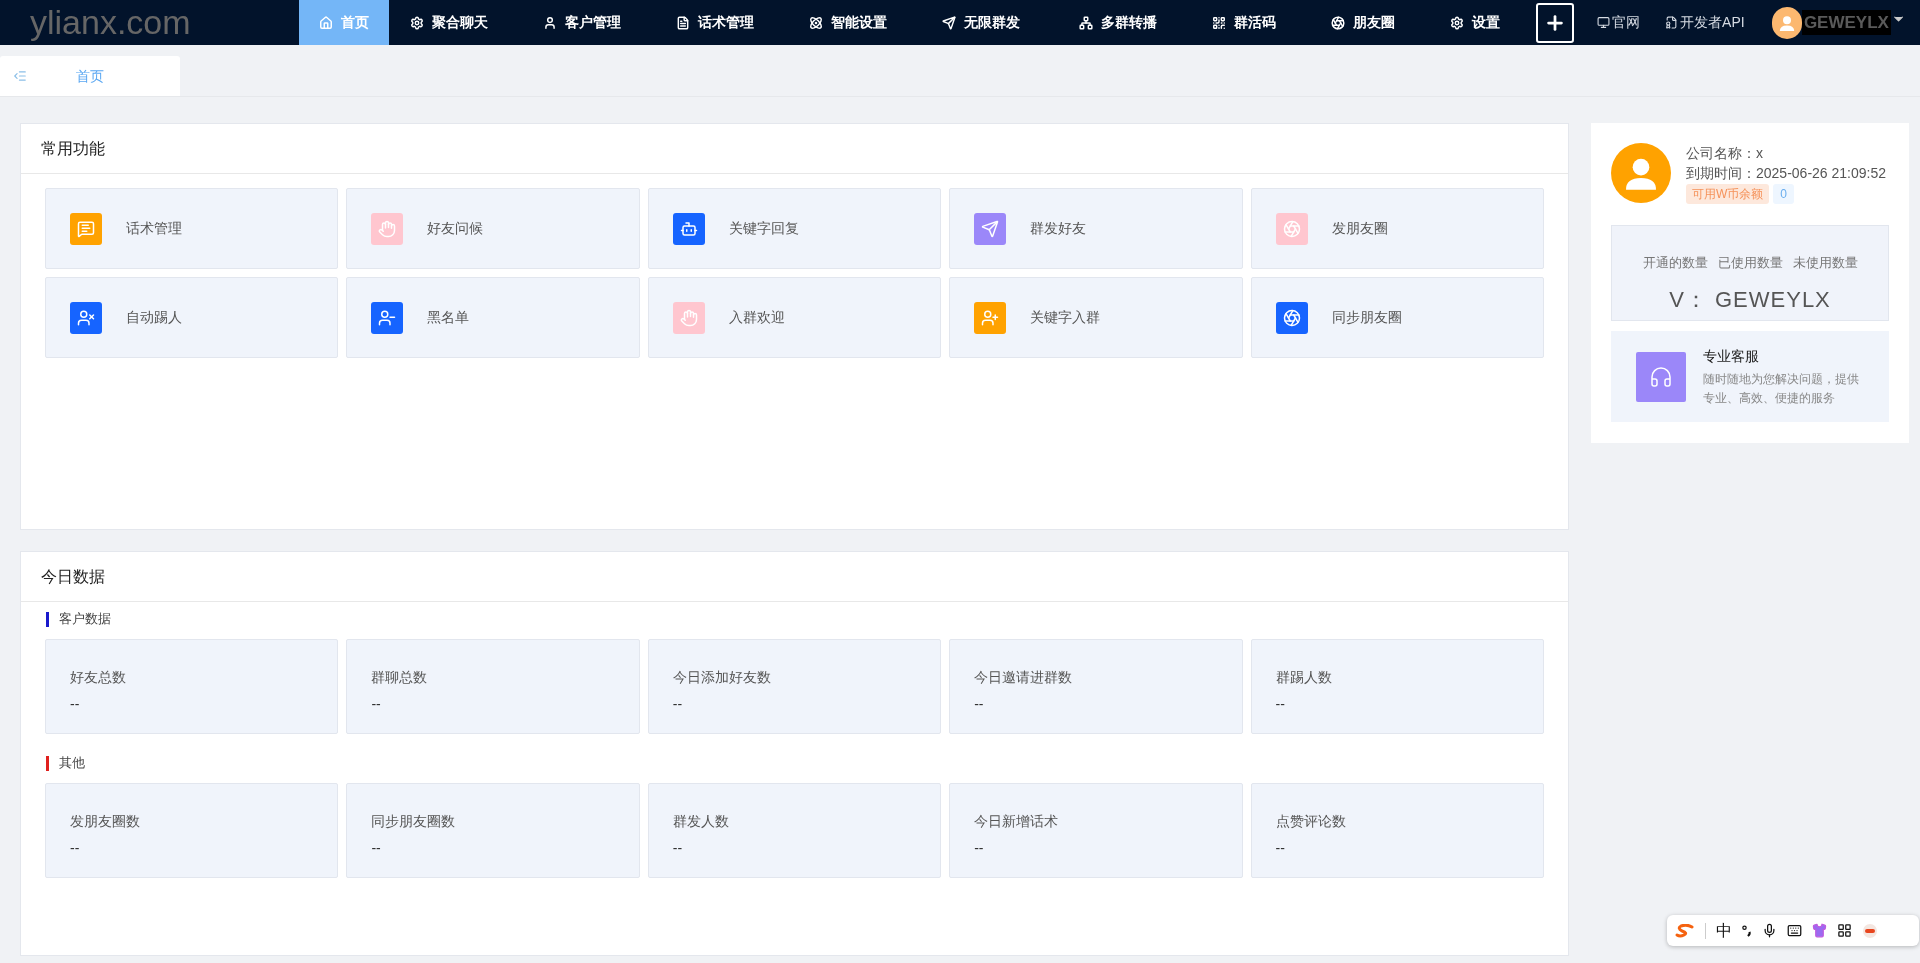 Image resolution: width=1920 pixels, height=963 pixels. Describe the element at coordinates (763, 228) in the screenshot. I see `function-label: 关键字回复` at that location.